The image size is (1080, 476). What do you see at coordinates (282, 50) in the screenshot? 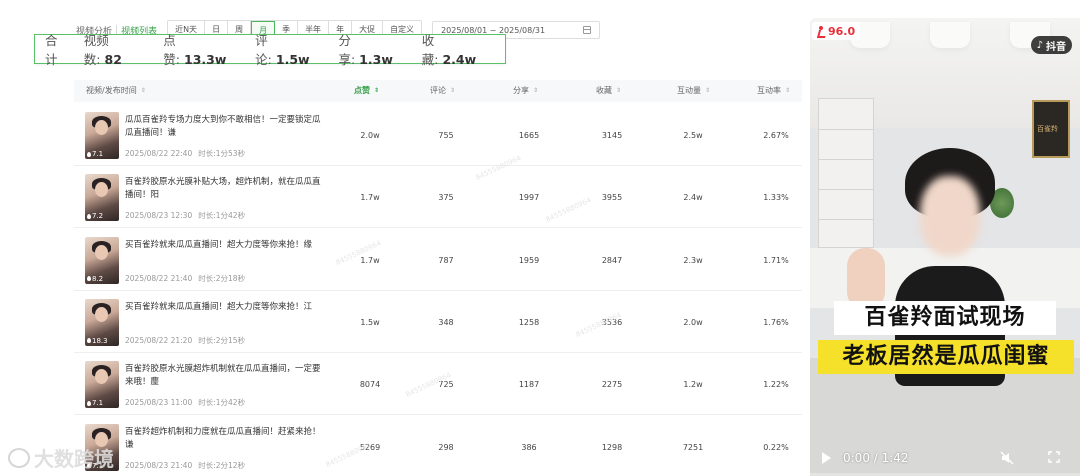
I see `summary-comments: 评论: 1.5w` at bounding box center [282, 50].